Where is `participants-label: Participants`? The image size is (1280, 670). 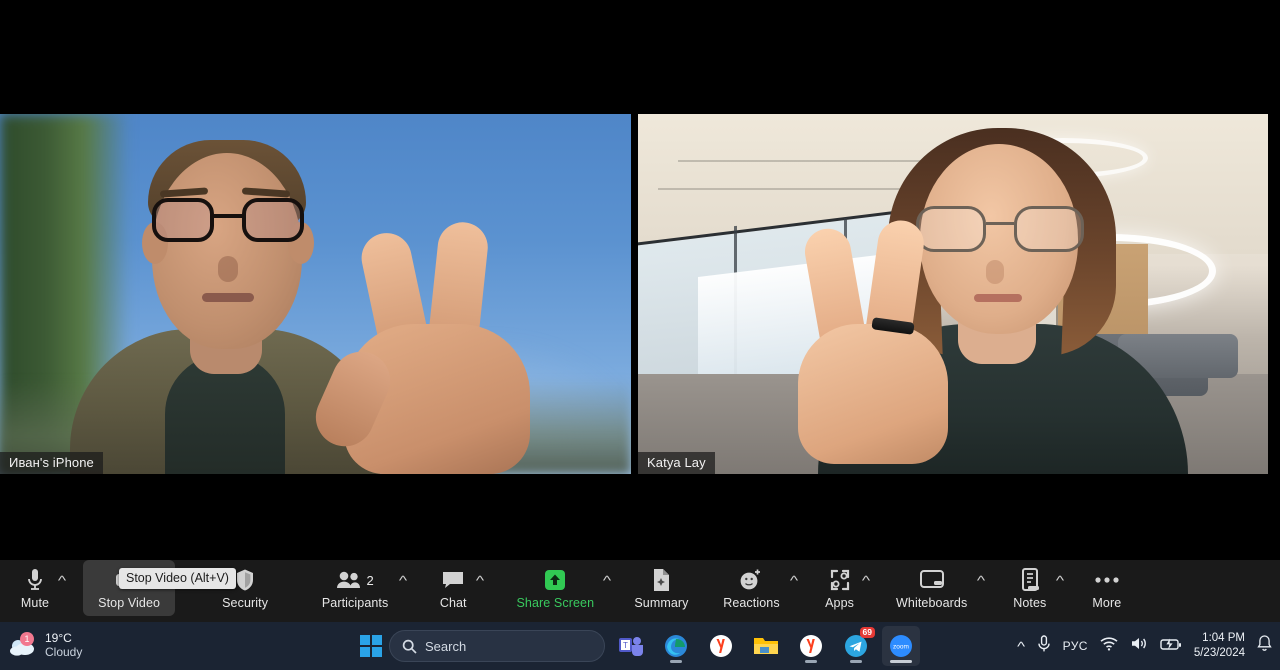 participants-label: Participants is located at coordinates (355, 603).